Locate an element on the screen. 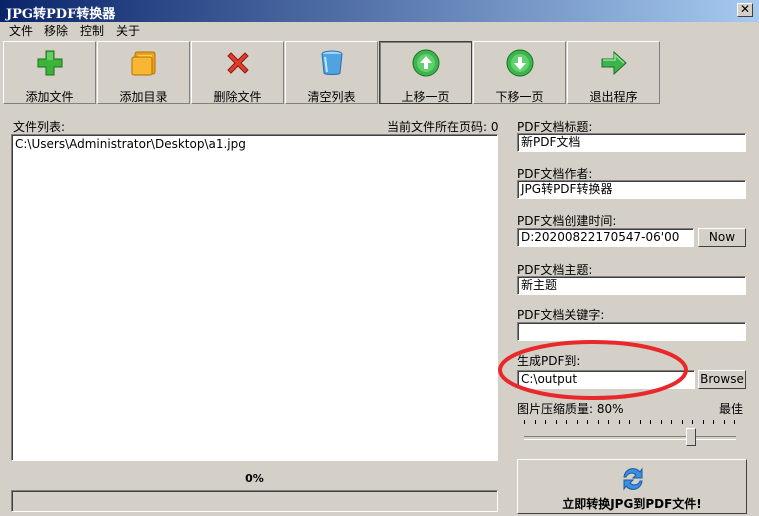 The height and width of the screenshot is (516, 759). delete-file-label: 删除文件 is located at coordinates (237, 97).